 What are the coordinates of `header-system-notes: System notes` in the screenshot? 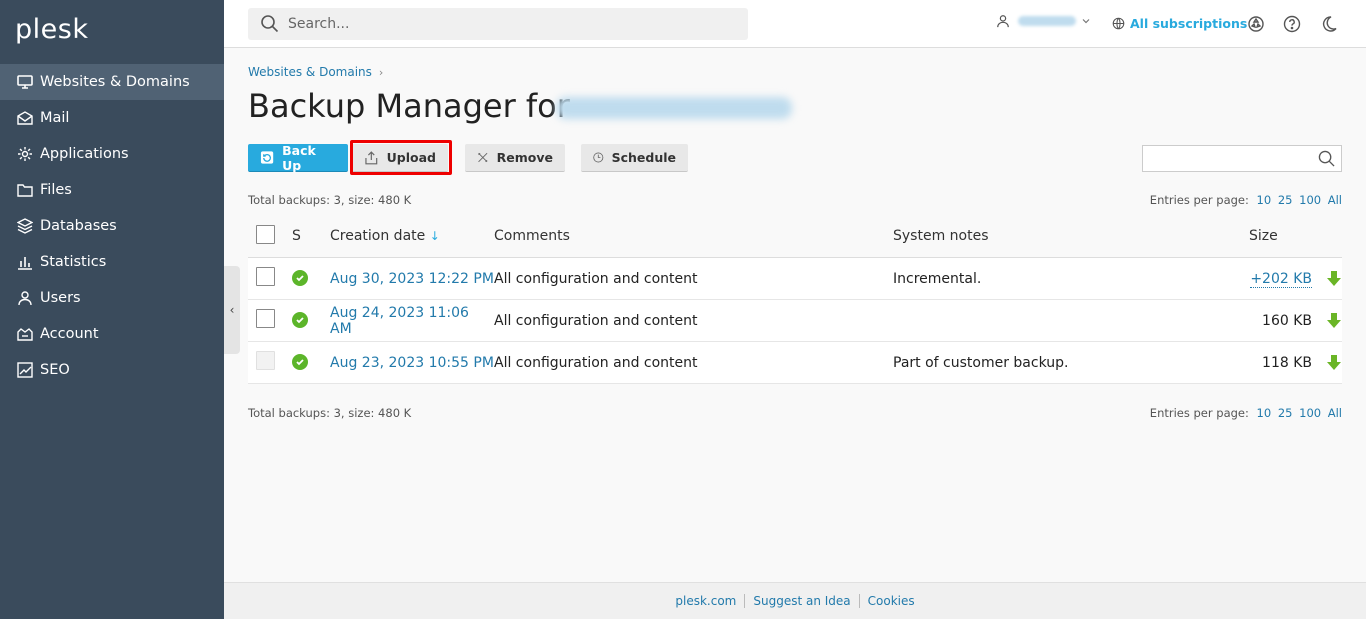 It's located at (1058, 236).